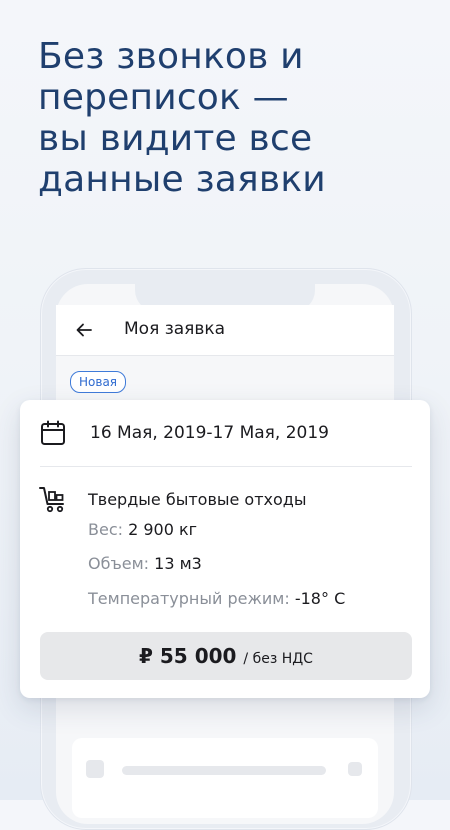 The height and width of the screenshot is (830, 450). I want to click on weight-row: Вес: 2 900 кг, so click(142, 529).